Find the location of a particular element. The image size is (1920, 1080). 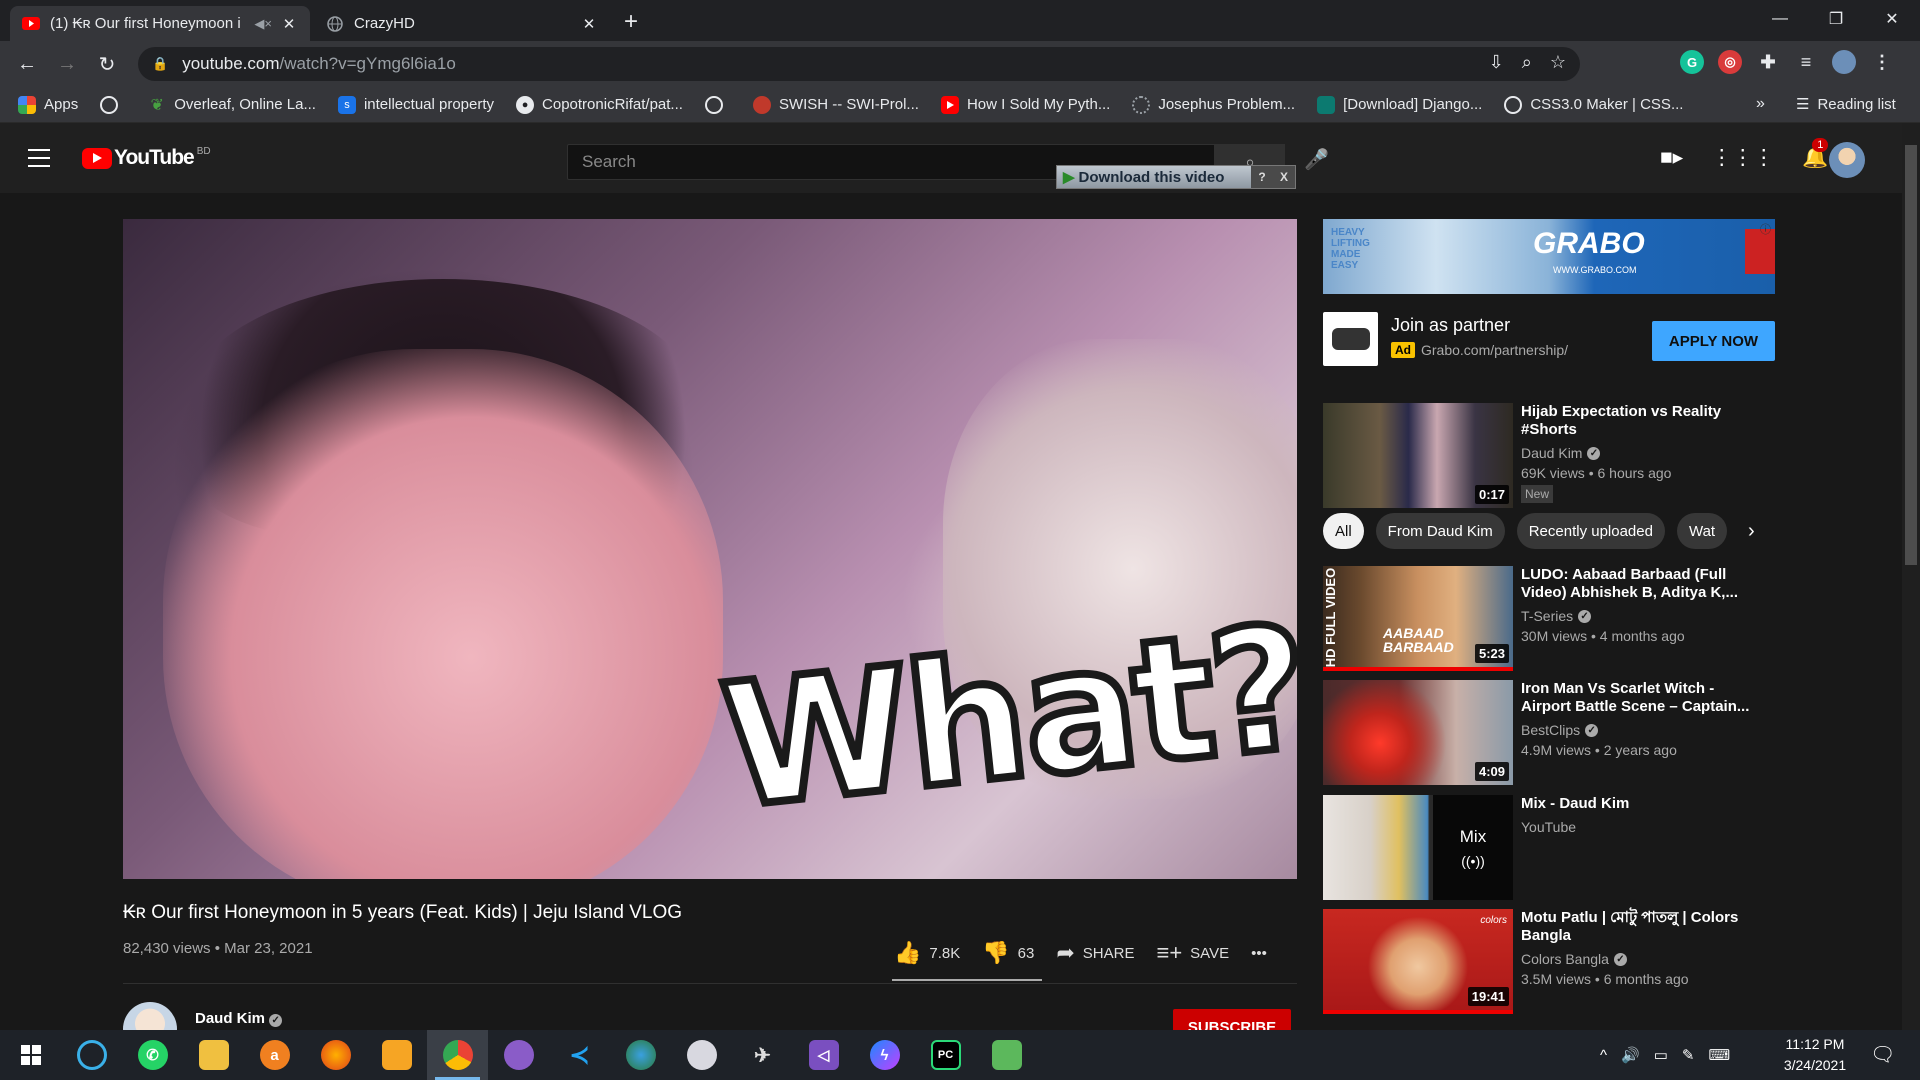

apply-now-button: APPLY NOW is located at coordinates (1713, 341).